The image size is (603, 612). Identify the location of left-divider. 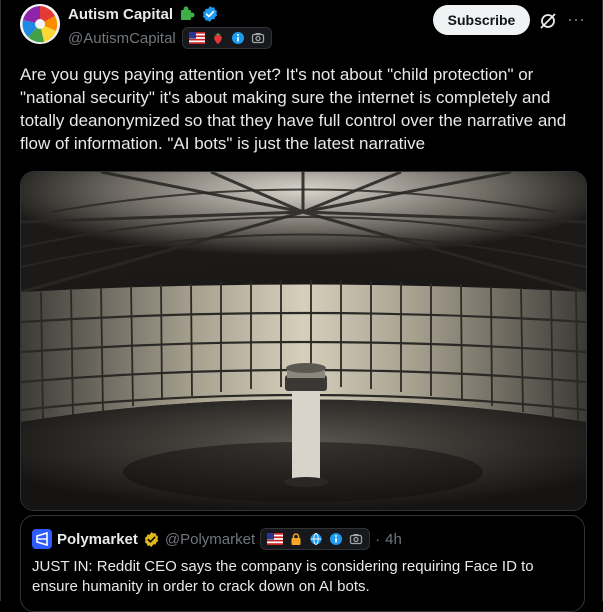
(0, 300).